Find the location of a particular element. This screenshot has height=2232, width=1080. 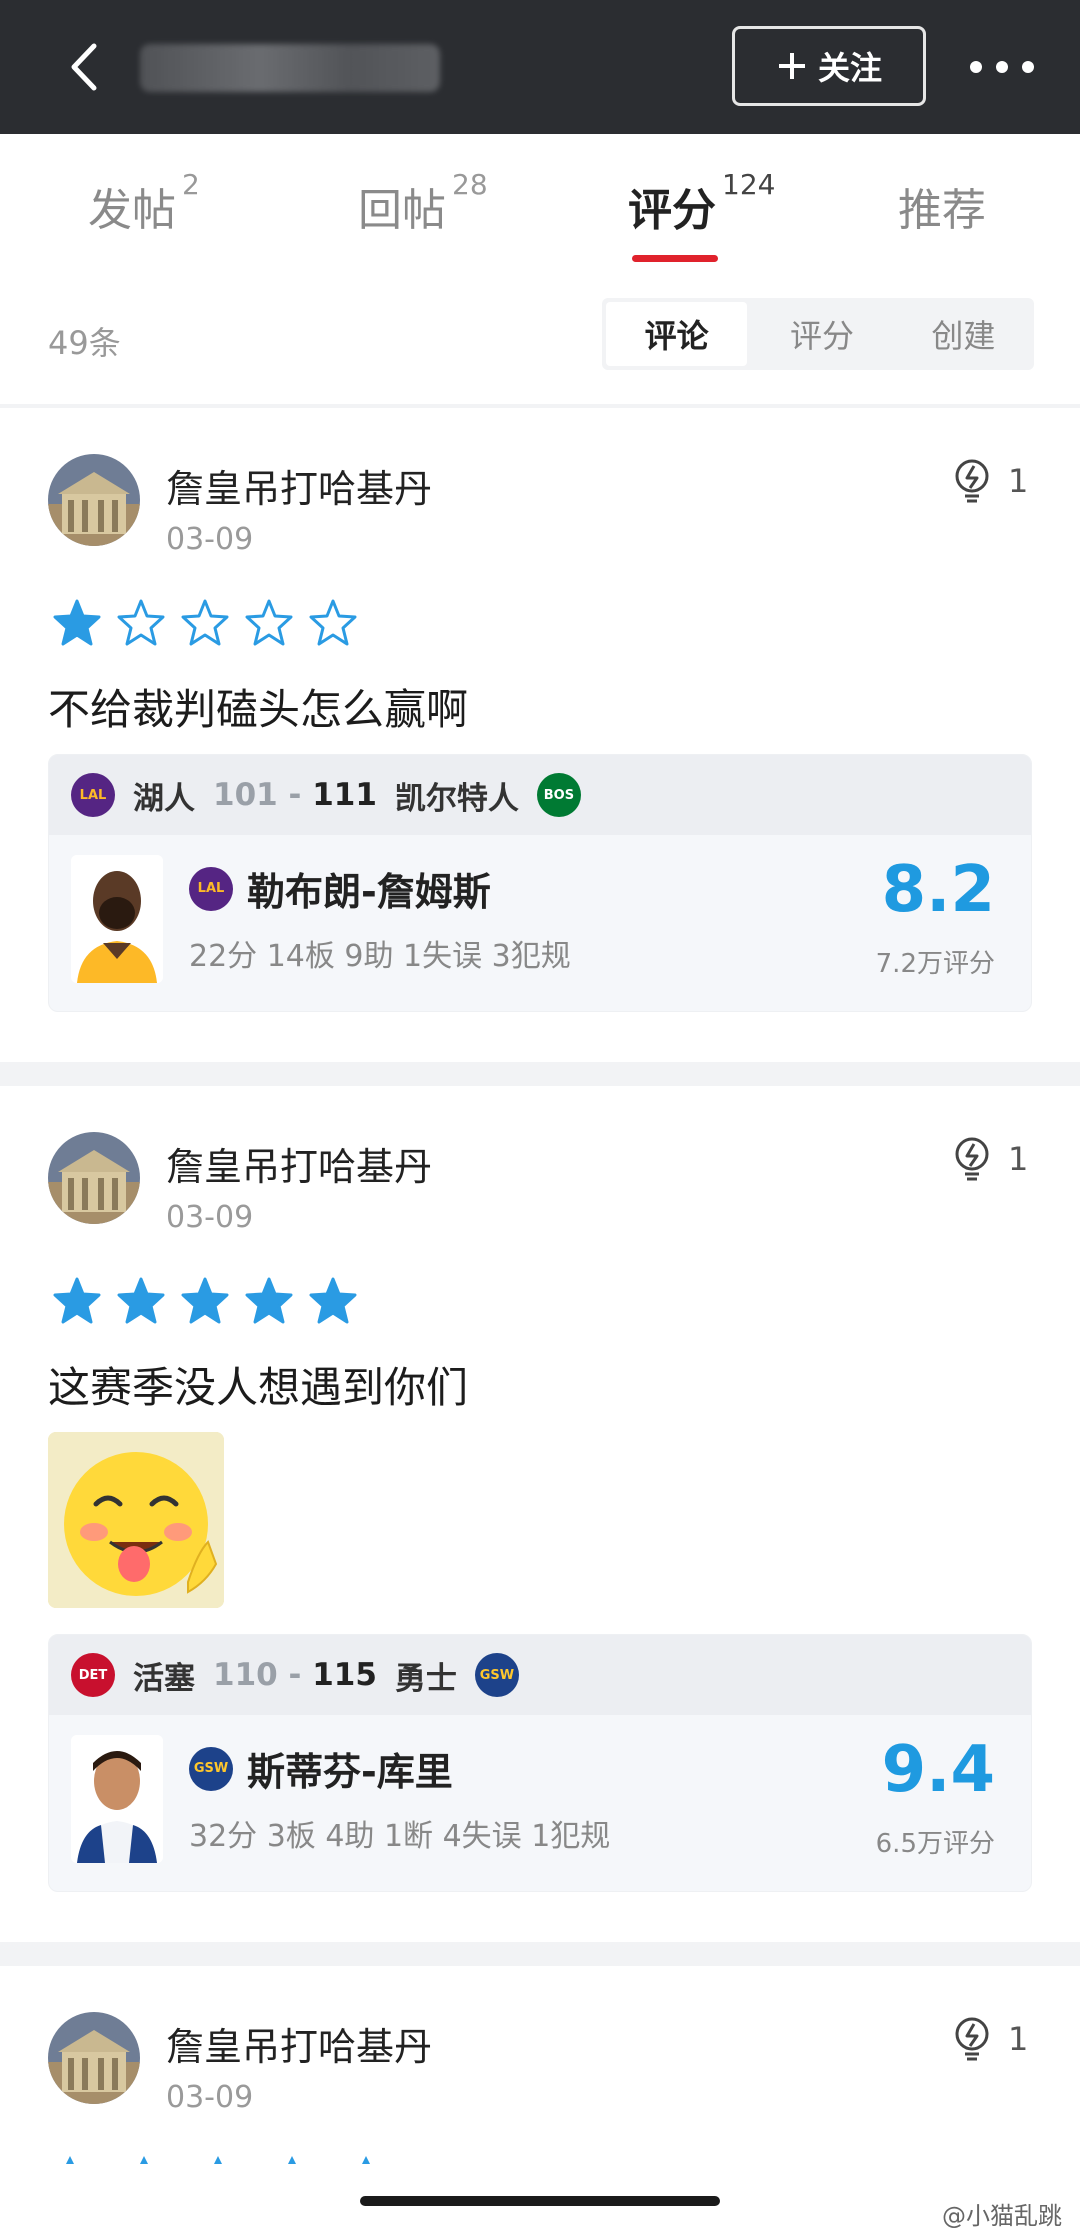

player-name: 斯蒂芬-库里 is located at coordinates (350, 1772).